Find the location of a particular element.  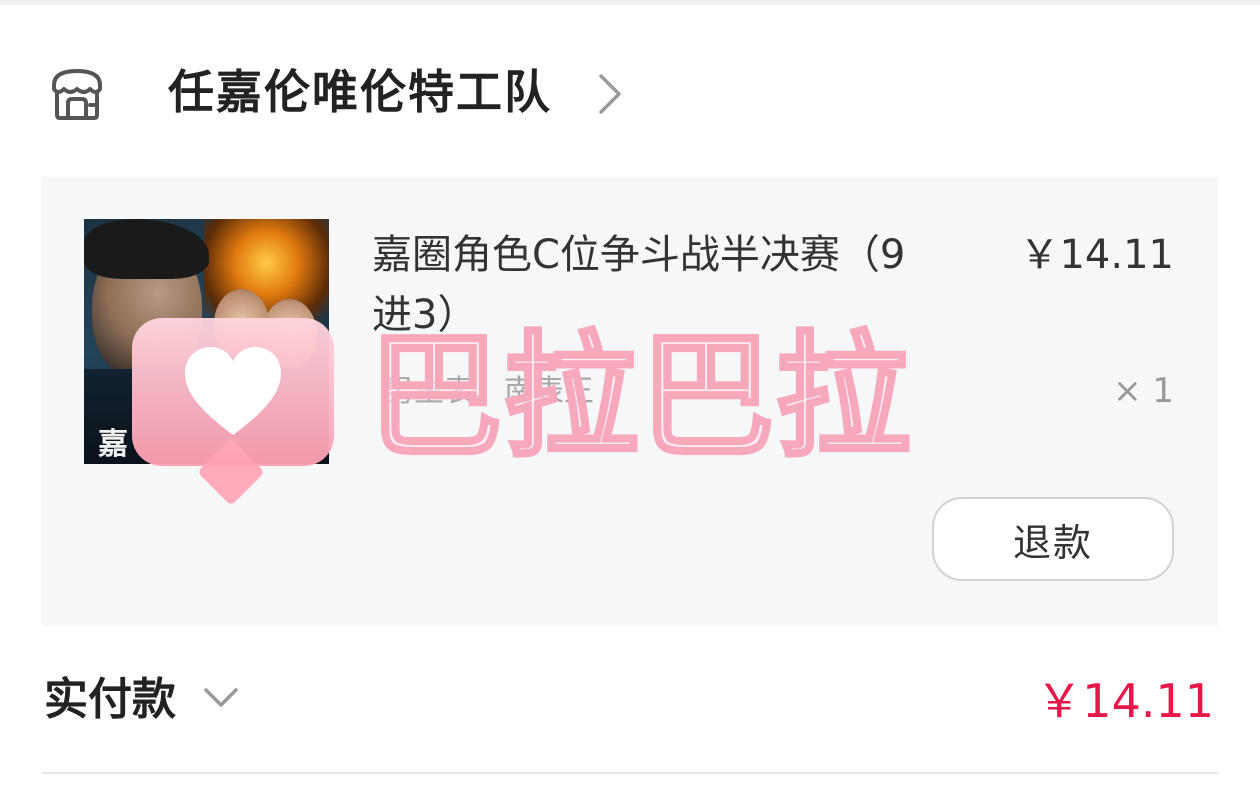

heart-icon is located at coordinates (233, 391).